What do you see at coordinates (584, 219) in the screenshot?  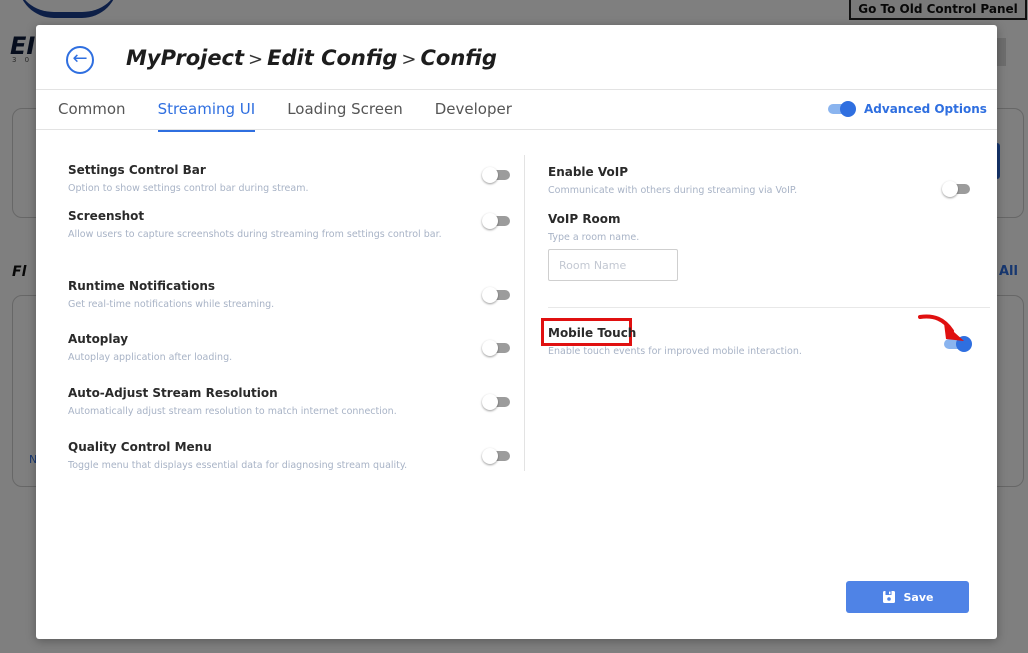 I see `setting-title: VoIP Room` at bounding box center [584, 219].